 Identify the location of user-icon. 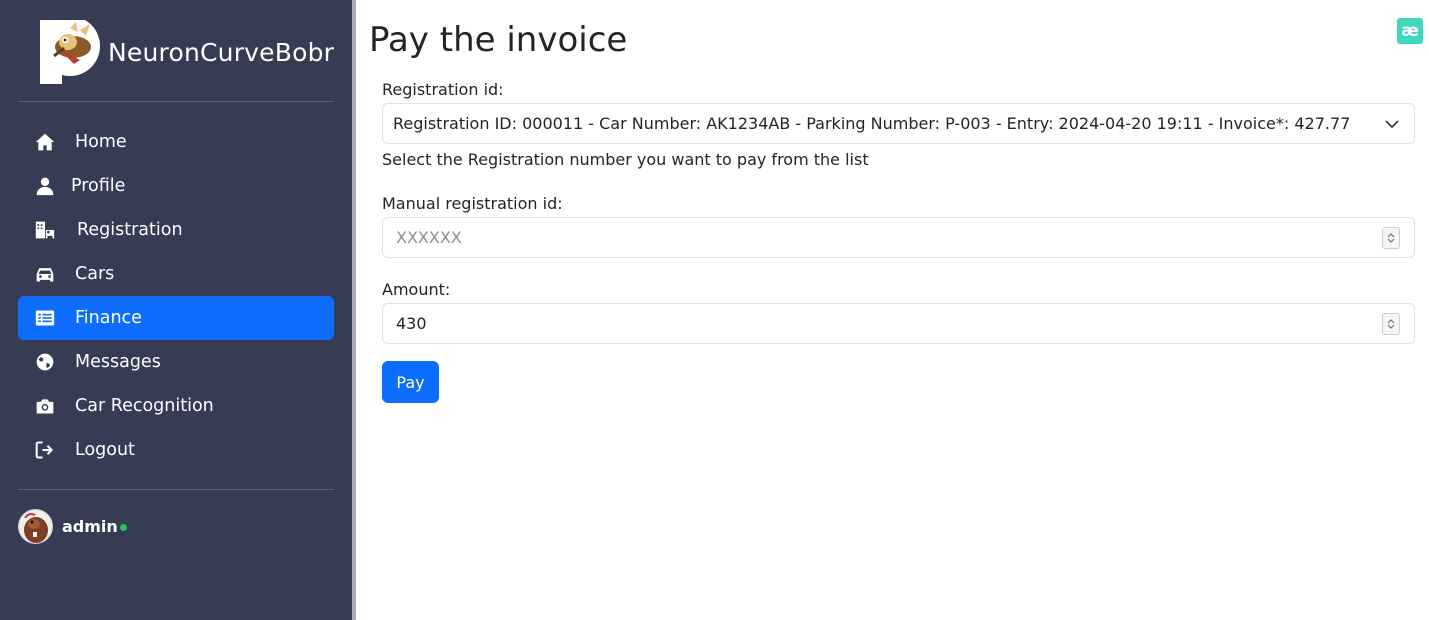
(45, 186).